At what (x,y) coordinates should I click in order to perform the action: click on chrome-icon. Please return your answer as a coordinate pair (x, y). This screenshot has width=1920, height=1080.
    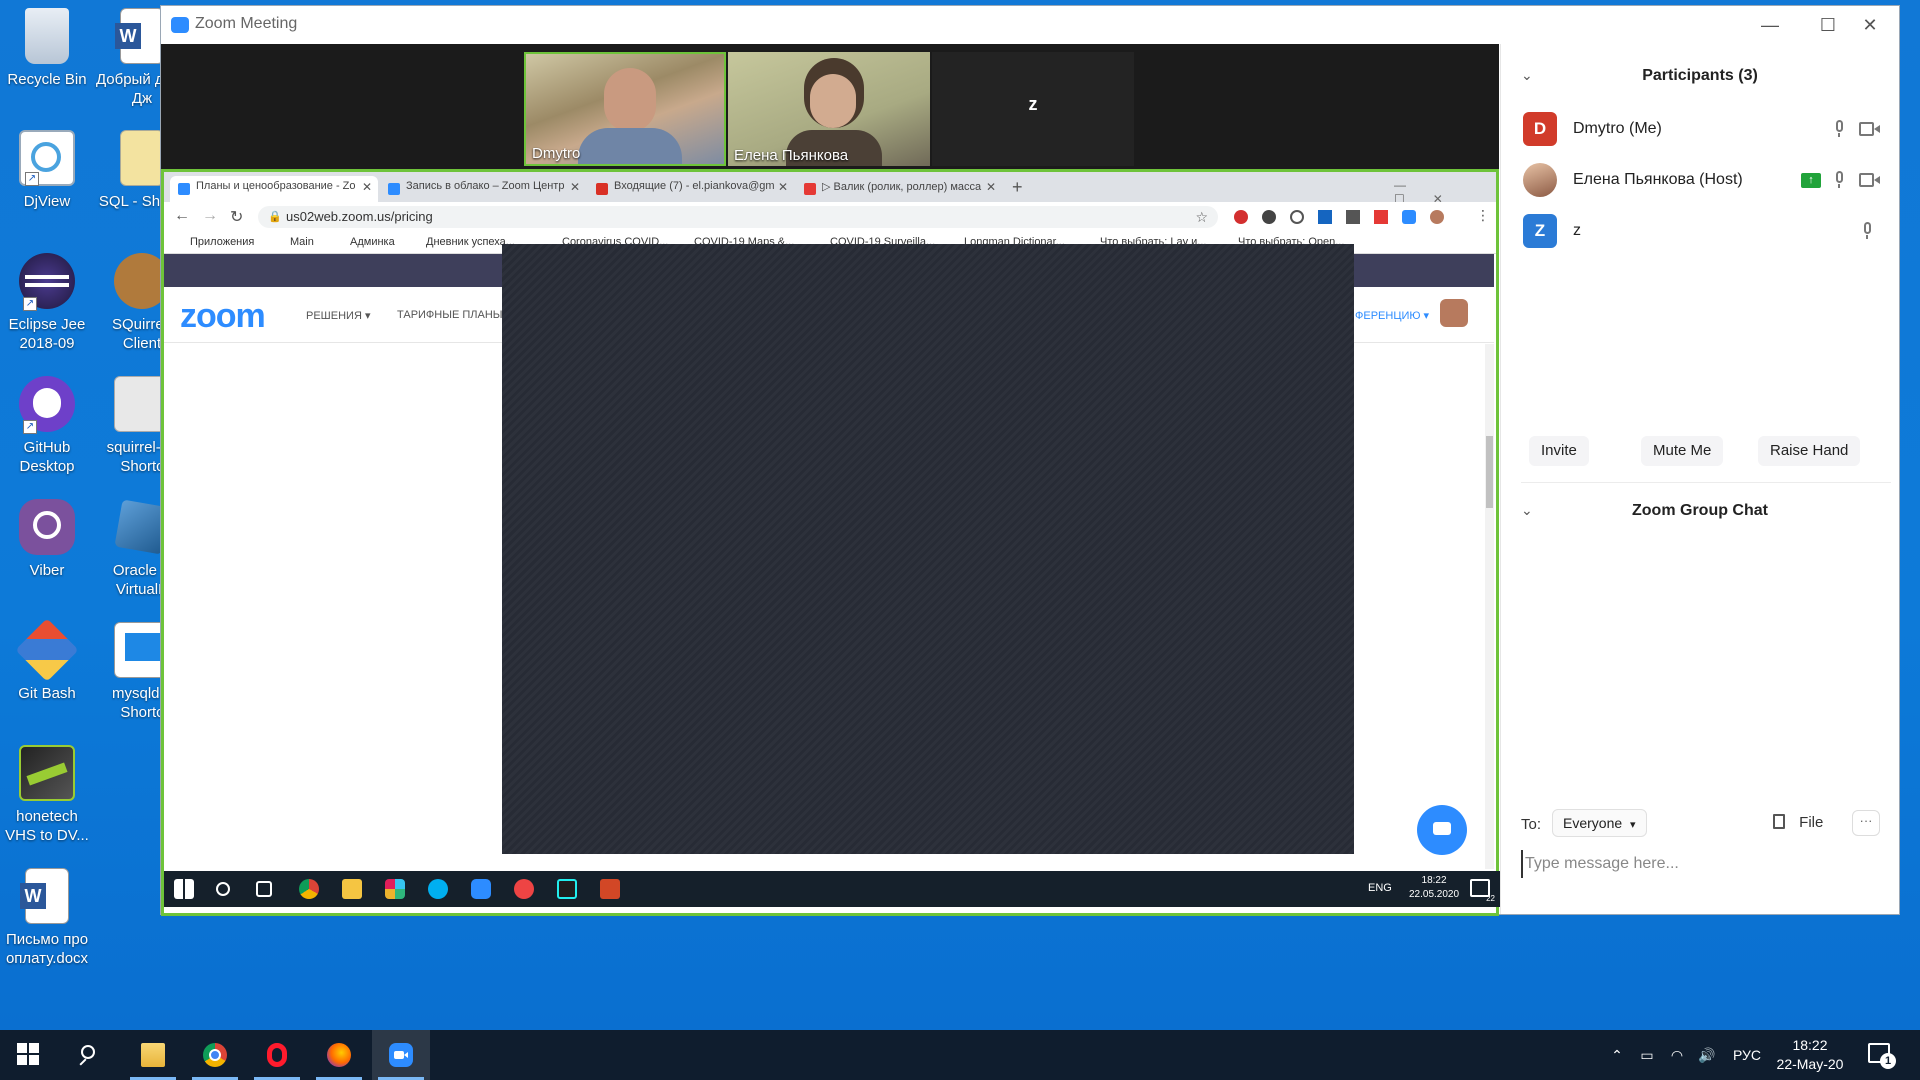
    Looking at the image, I should click on (309, 889).